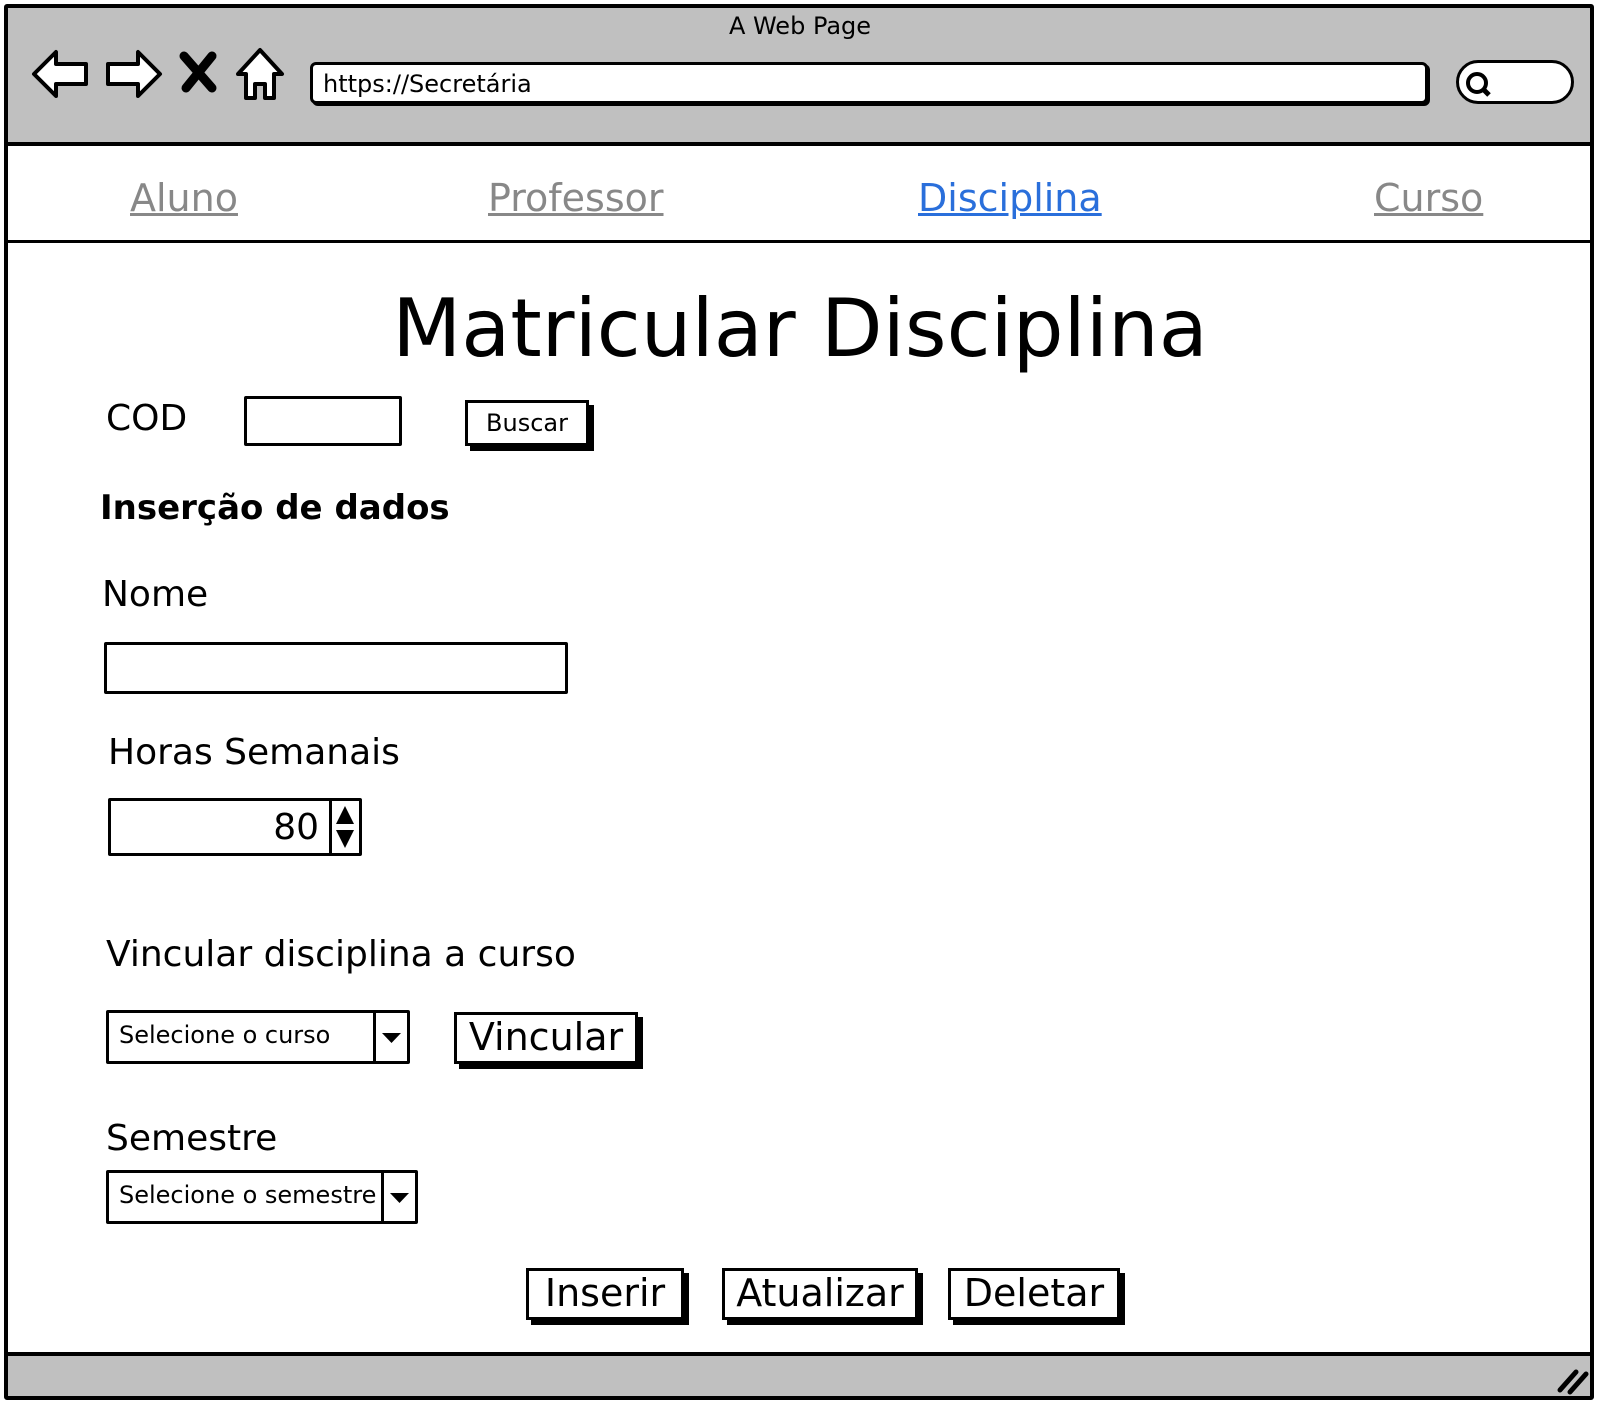  Describe the element at coordinates (1010, 198) in the screenshot. I see `tab-disciplina: Disciplina` at that location.